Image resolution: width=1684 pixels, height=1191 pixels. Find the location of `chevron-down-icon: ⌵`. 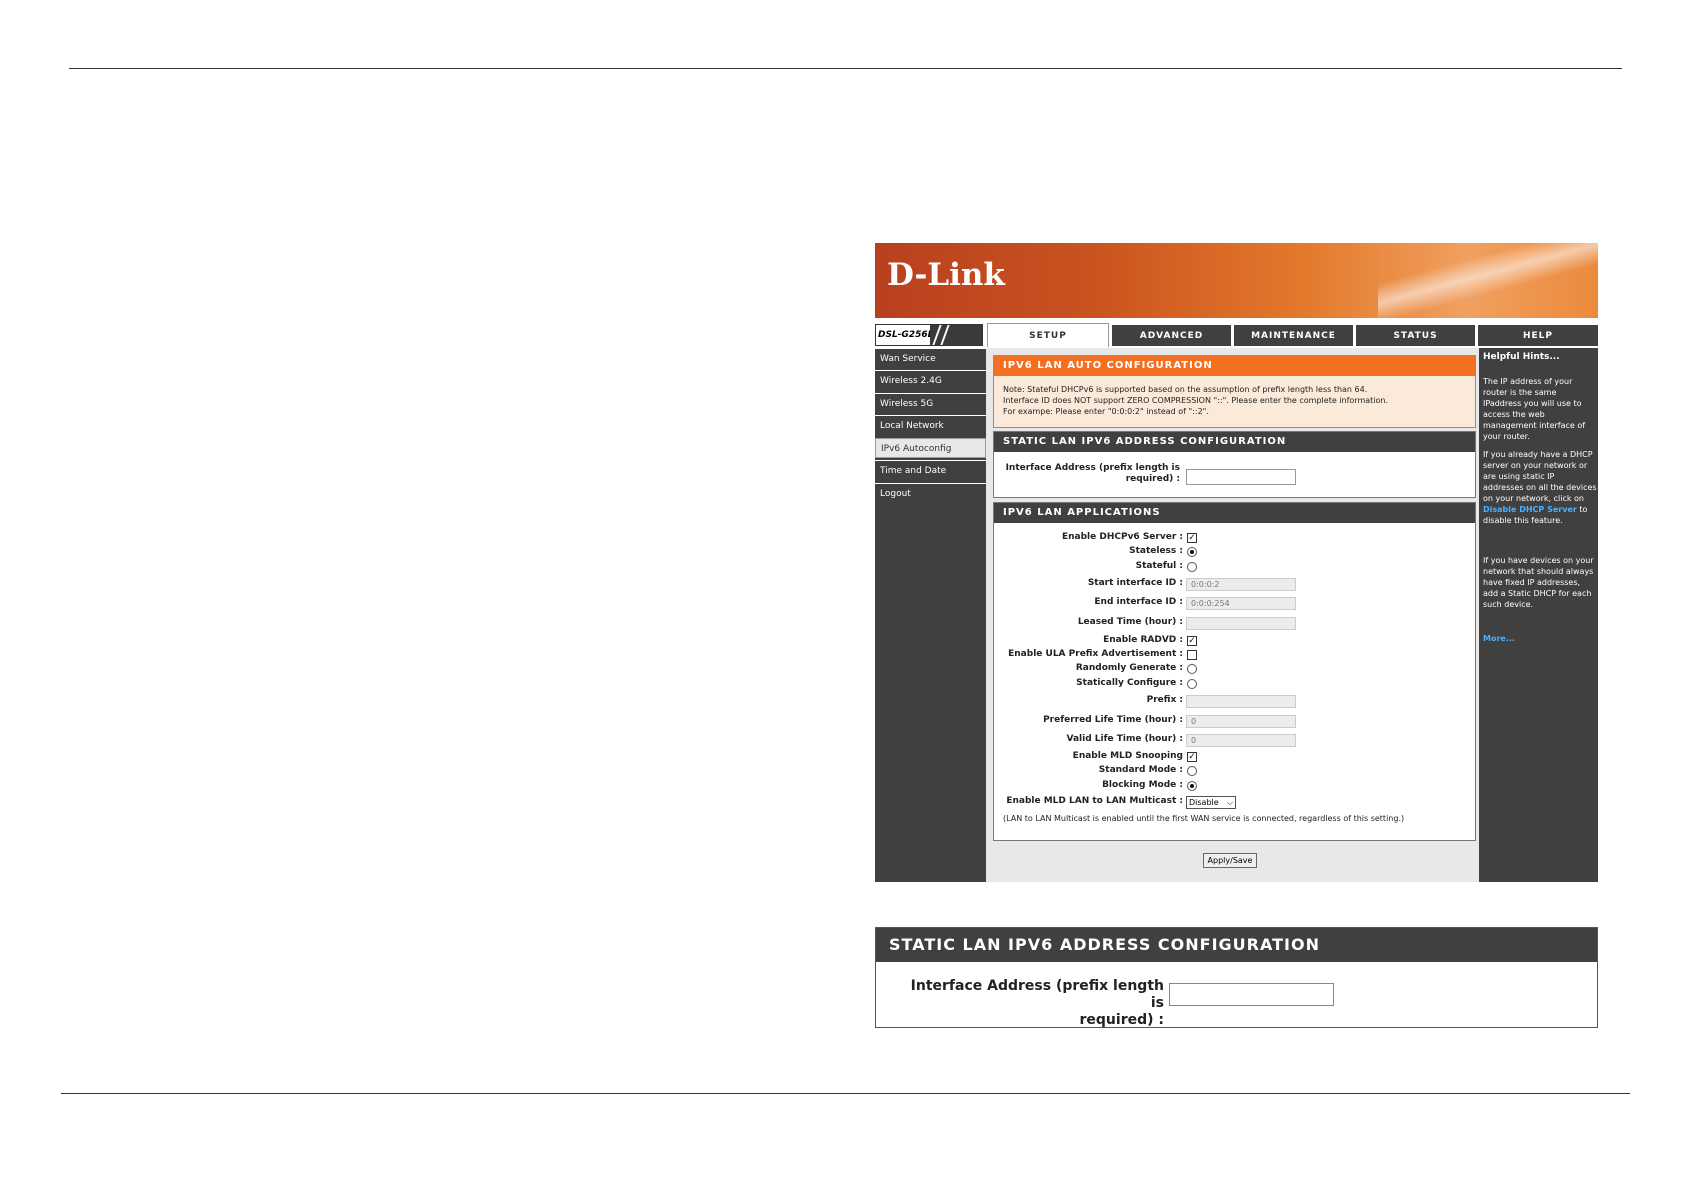

chevron-down-icon: ⌵ is located at coordinates (1229, 802).